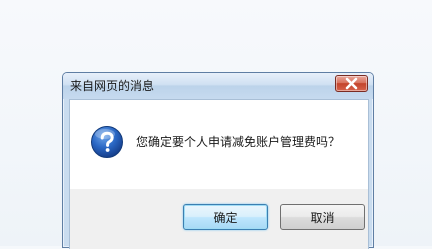 This screenshot has height=249, width=432. I want to click on question-icon, so click(107, 142).